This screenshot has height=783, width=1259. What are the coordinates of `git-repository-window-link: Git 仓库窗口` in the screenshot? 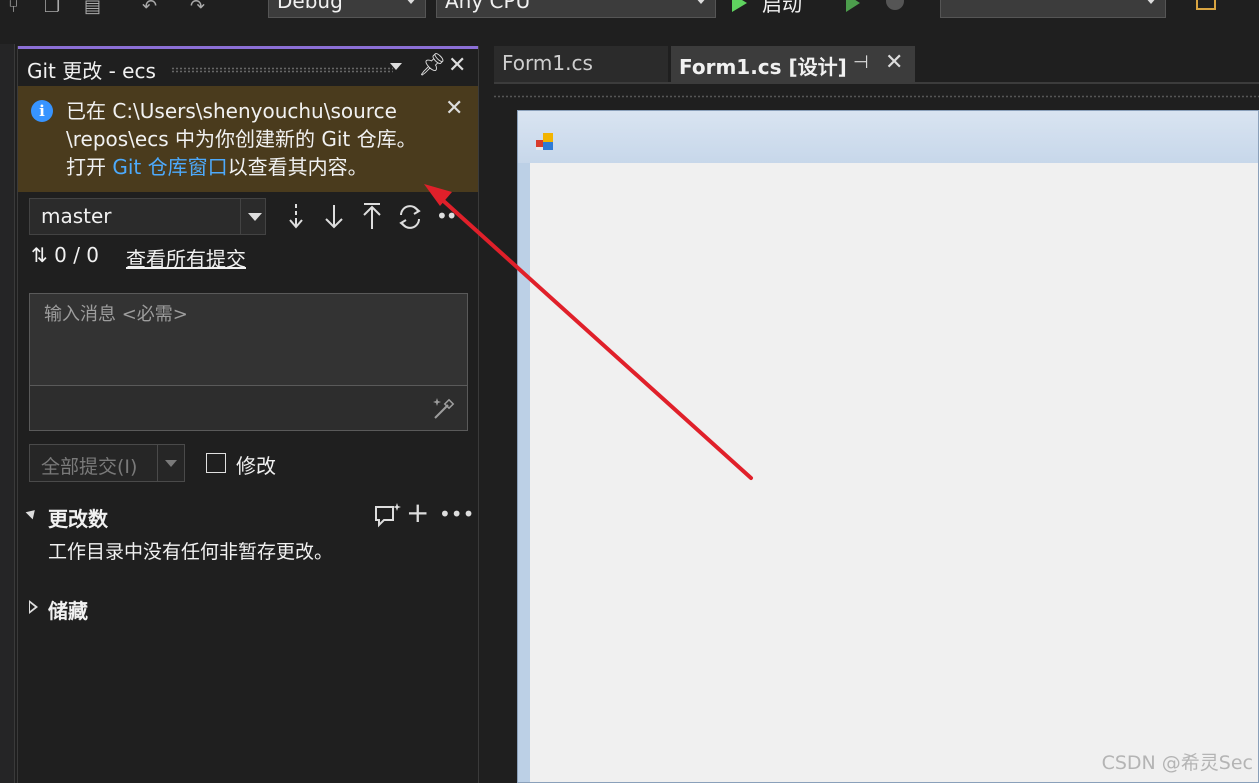 It's located at (169, 167).